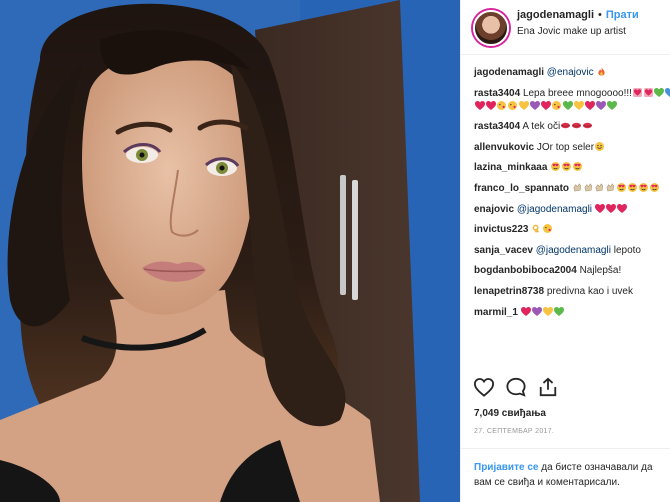 Image resolution: width=670 pixels, height=502 pixels. Describe the element at coordinates (541, 127) in the screenshot. I see `comment-text: A tek oči` at that location.